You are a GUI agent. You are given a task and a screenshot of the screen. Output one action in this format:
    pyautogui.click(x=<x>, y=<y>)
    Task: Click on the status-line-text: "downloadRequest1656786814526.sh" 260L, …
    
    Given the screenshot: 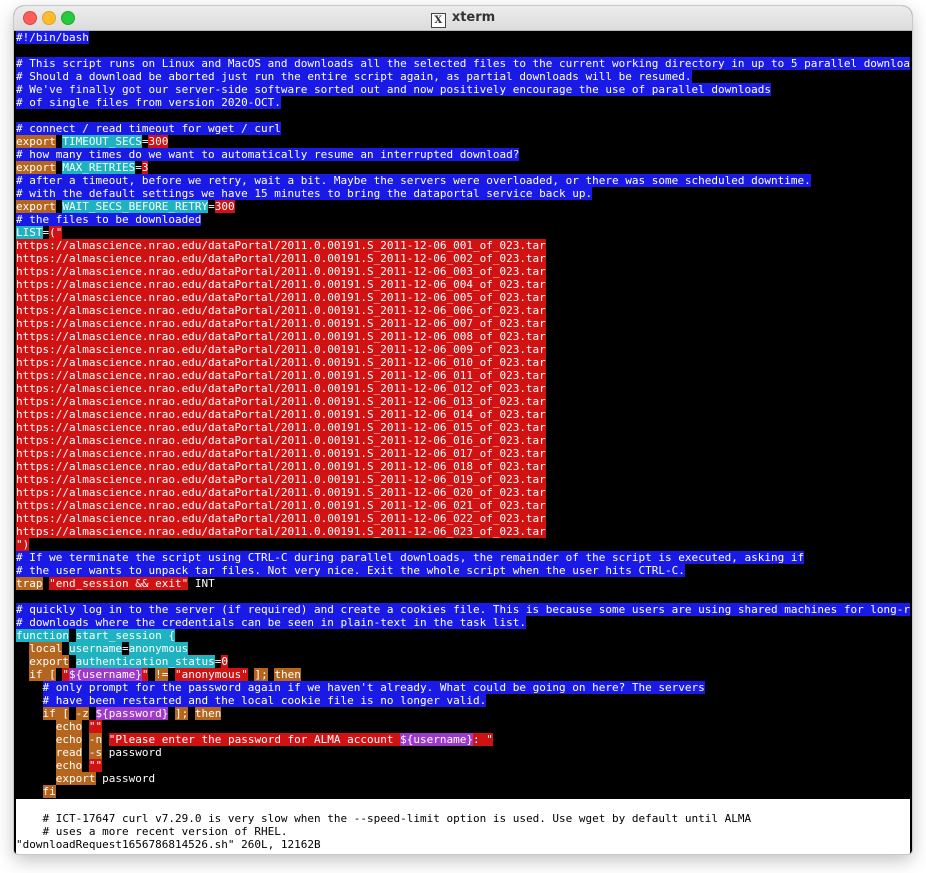 What is the action you would take?
    pyautogui.click(x=168, y=844)
    